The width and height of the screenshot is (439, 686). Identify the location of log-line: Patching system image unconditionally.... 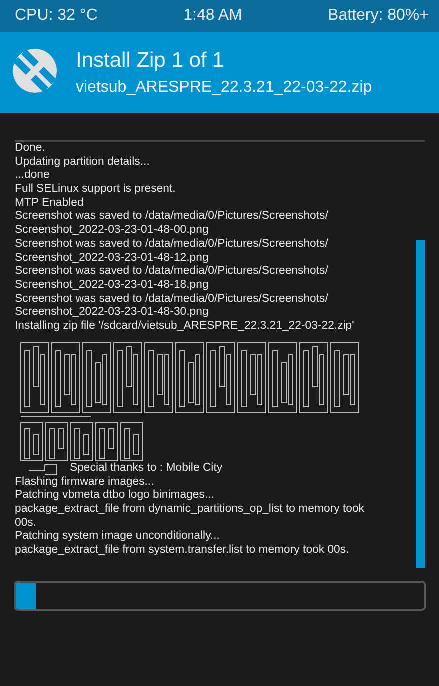
(118, 537).